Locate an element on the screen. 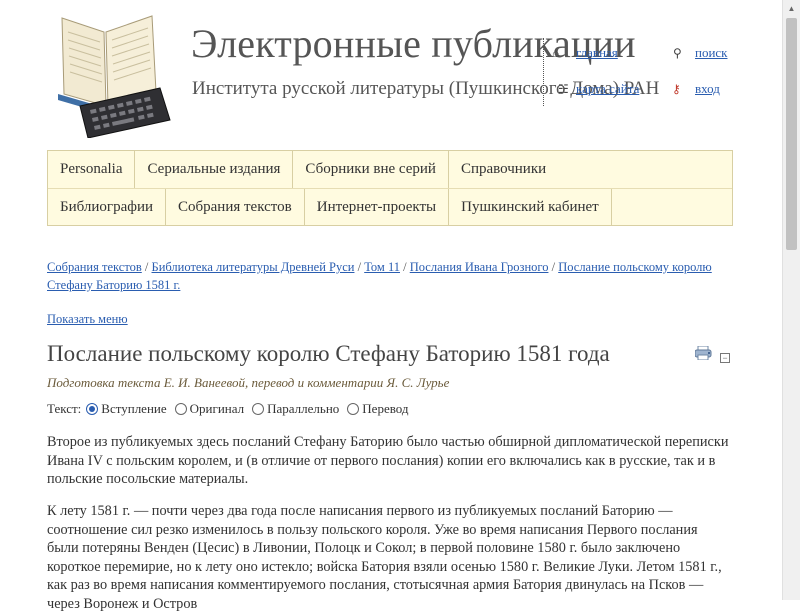 The image size is (800, 613). search-link: поиск is located at coordinates (711, 53).